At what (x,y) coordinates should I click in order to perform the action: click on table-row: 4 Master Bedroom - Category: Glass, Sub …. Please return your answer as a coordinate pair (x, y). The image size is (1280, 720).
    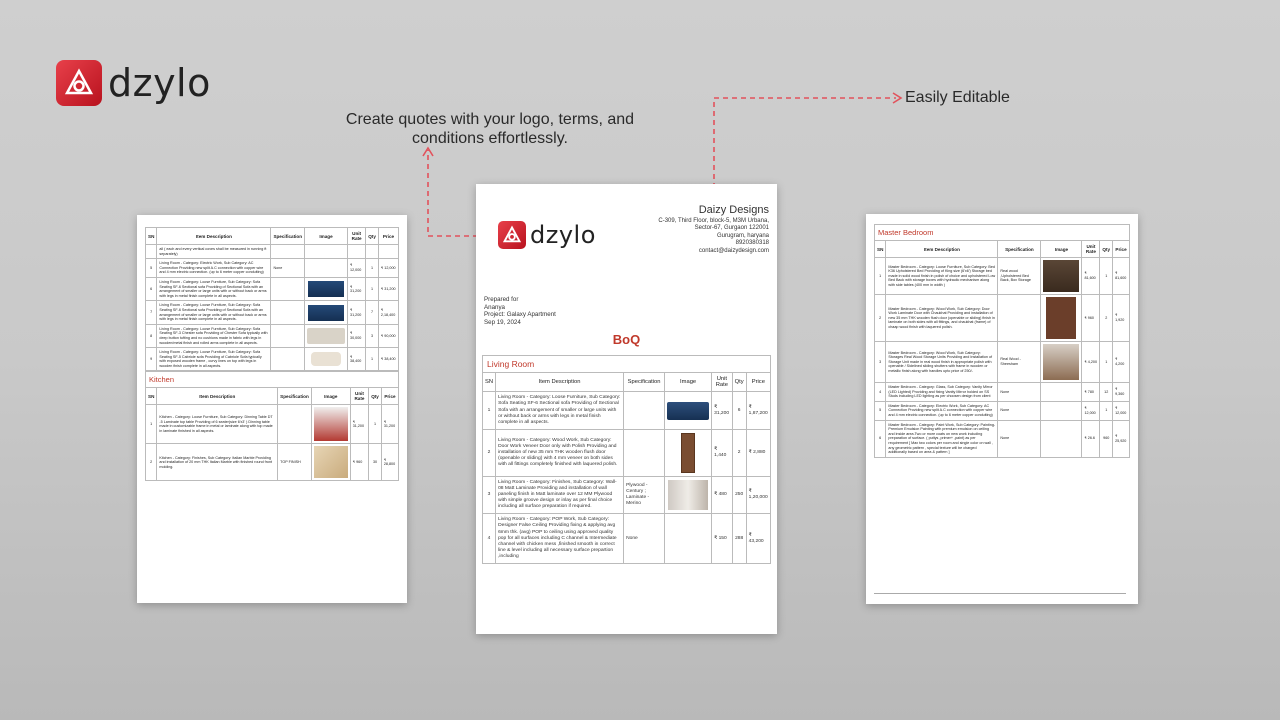
    Looking at the image, I should click on (1001, 392).